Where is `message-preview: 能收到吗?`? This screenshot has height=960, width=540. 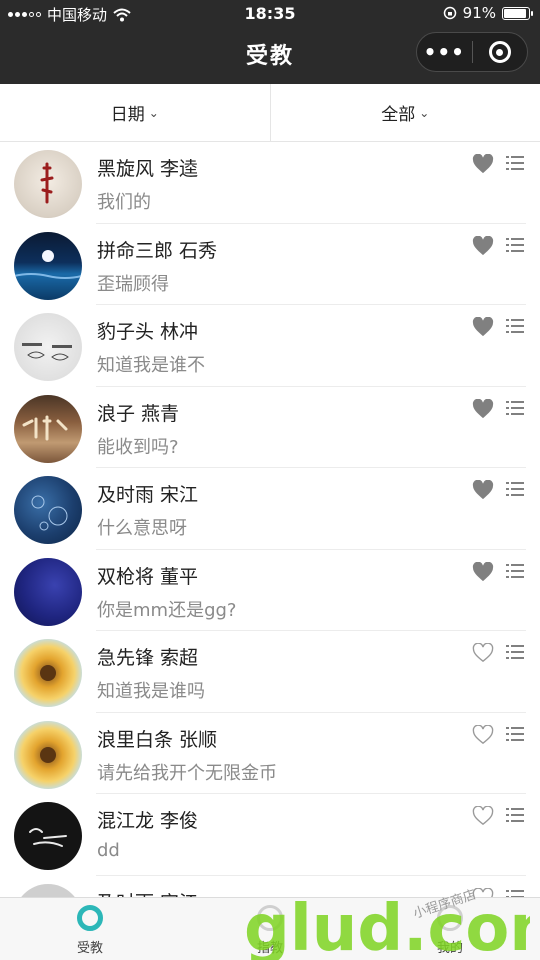 message-preview: 能收到吗? is located at coordinates (138, 447).